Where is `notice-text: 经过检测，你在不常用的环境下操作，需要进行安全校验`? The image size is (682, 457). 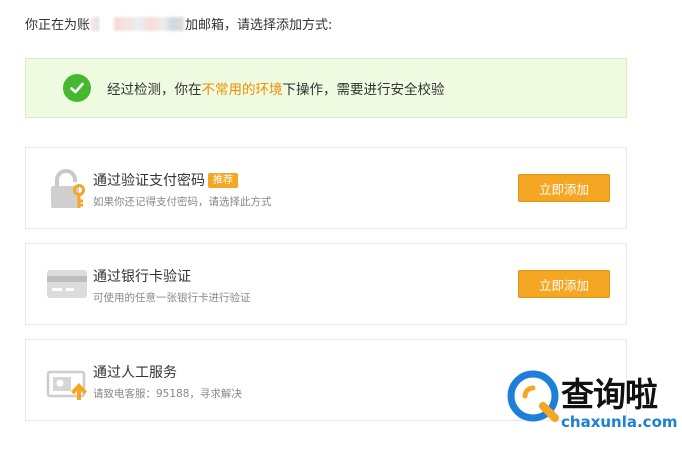 notice-text: 经过检测，你在不常用的环境下操作，需要进行安全校验 is located at coordinates (276, 88).